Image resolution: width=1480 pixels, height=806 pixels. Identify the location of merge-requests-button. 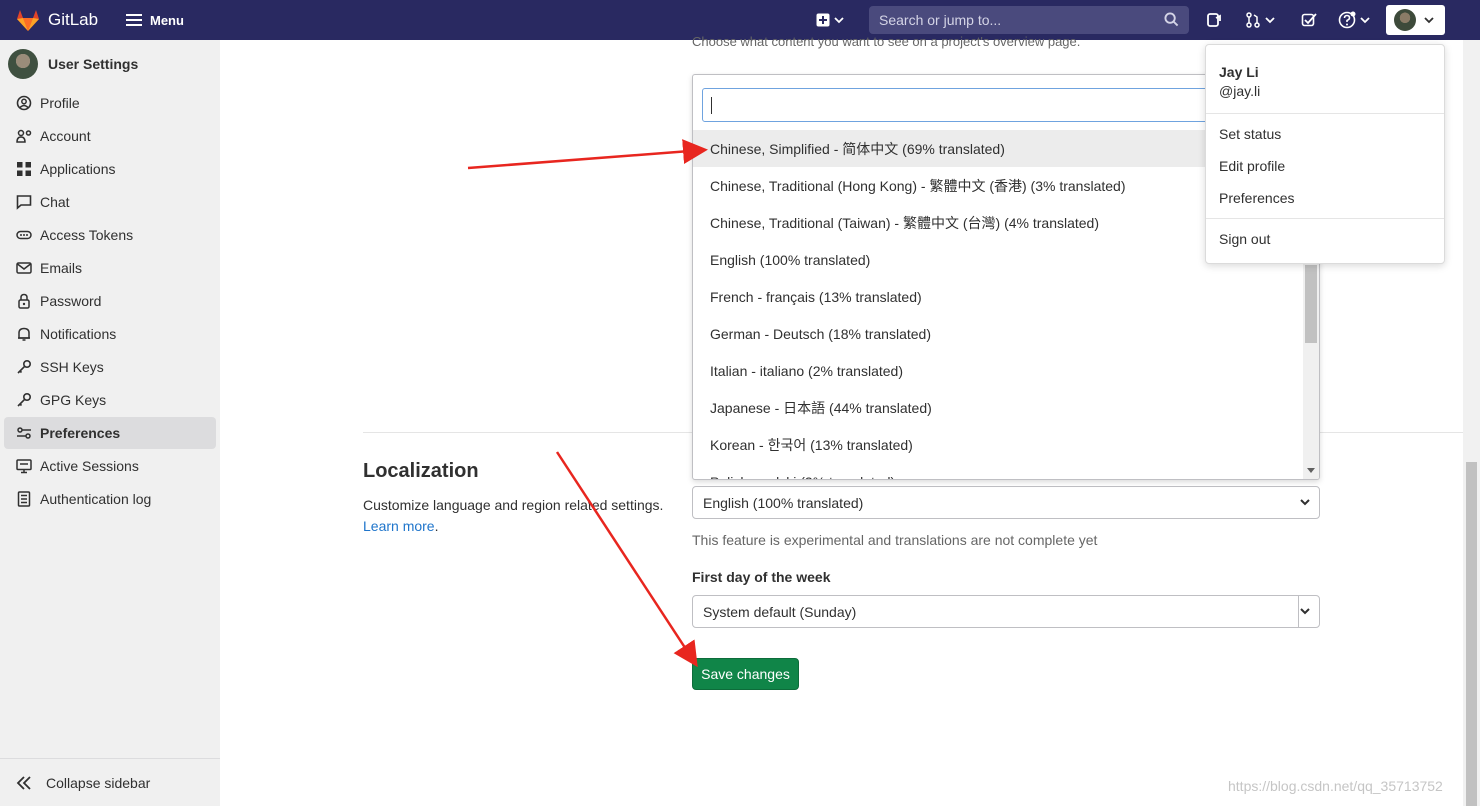
(1260, 20).